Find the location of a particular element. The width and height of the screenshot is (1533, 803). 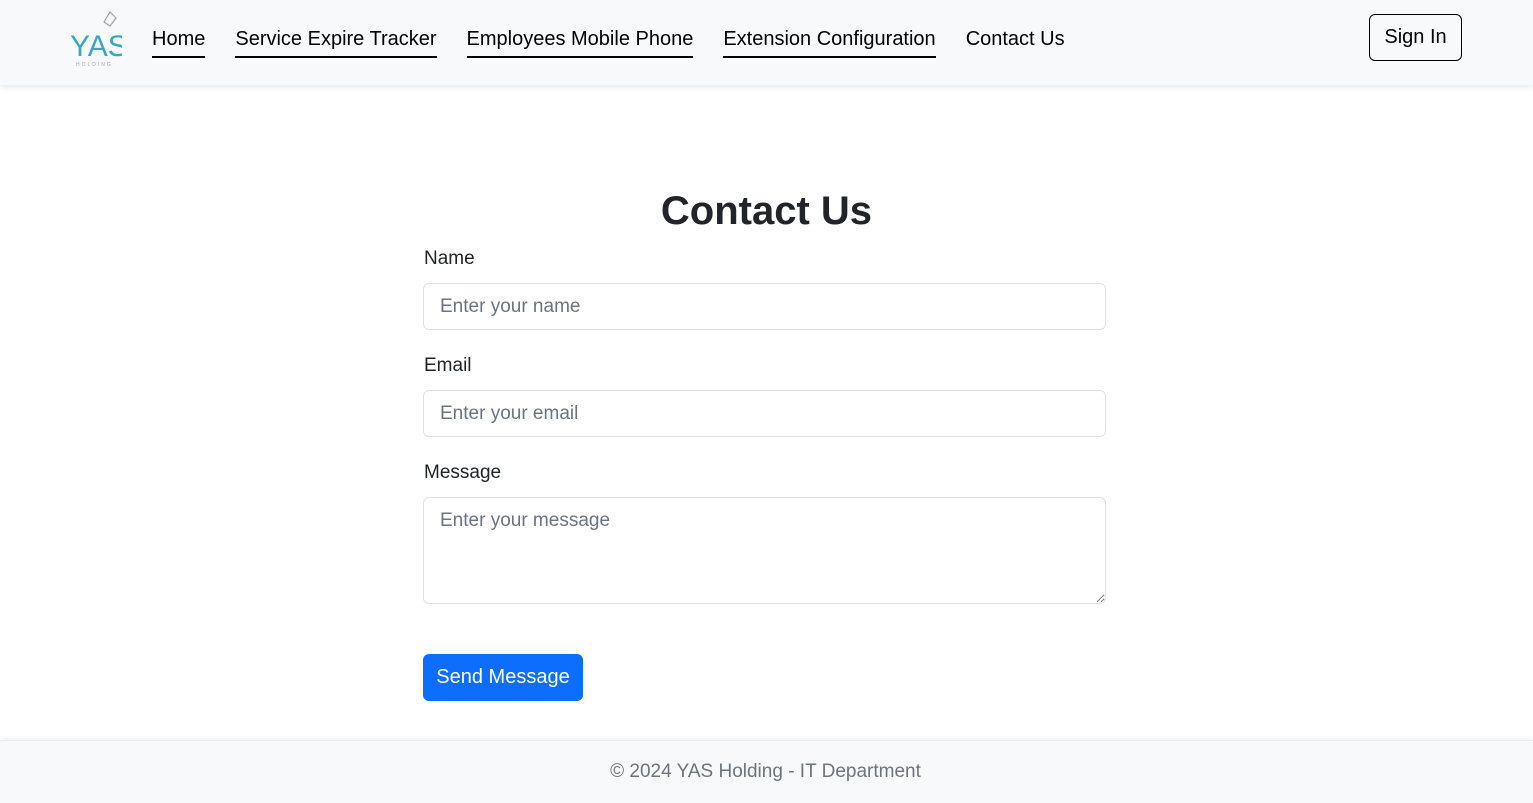

message-label: Message is located at coordinates (463, 472).